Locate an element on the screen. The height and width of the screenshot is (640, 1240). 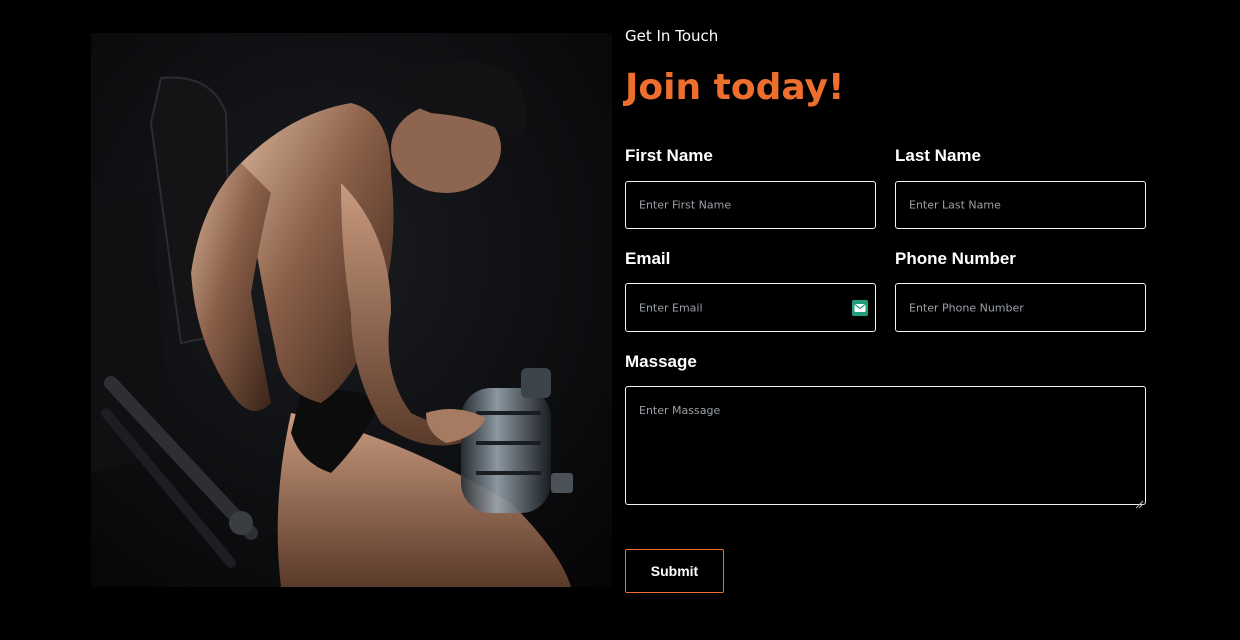
first-name-placeholder: Enter First Name is located at coordinates (685, 205).